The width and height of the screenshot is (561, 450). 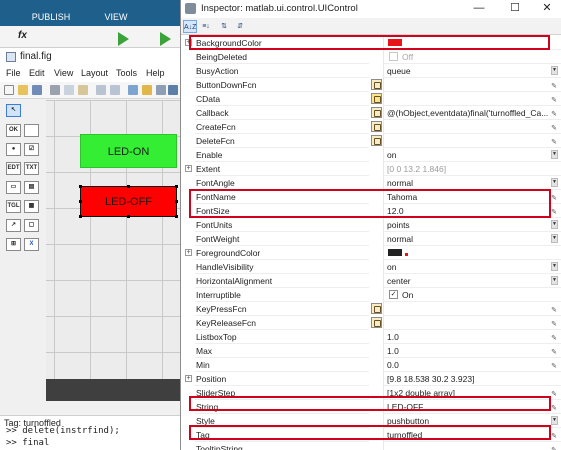 I want to click on property-row-fontangle: FontAngle normal ▼, so click(x=371, y=183).